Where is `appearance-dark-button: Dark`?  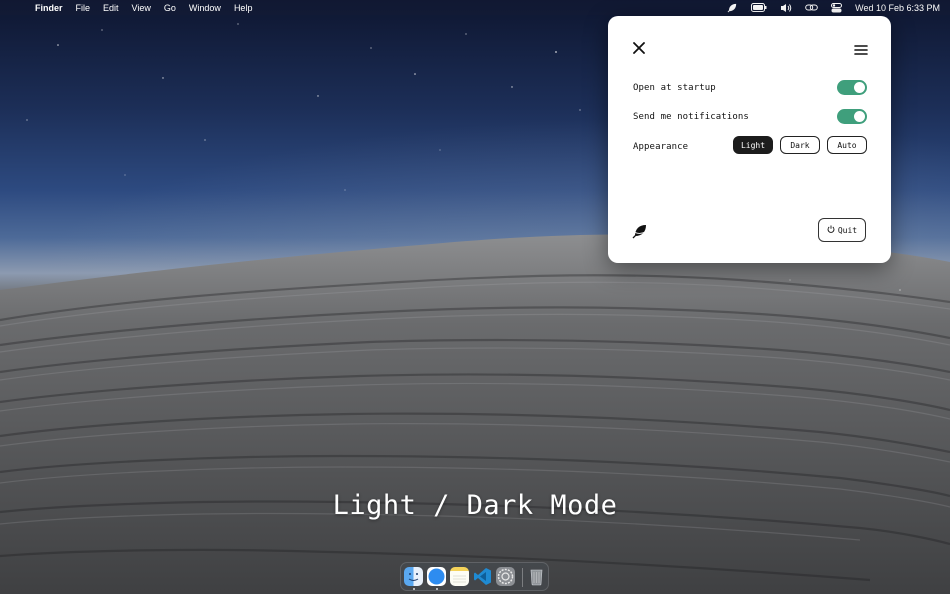 appearance-dark-button: Dark is located at coordinates (800, 145).